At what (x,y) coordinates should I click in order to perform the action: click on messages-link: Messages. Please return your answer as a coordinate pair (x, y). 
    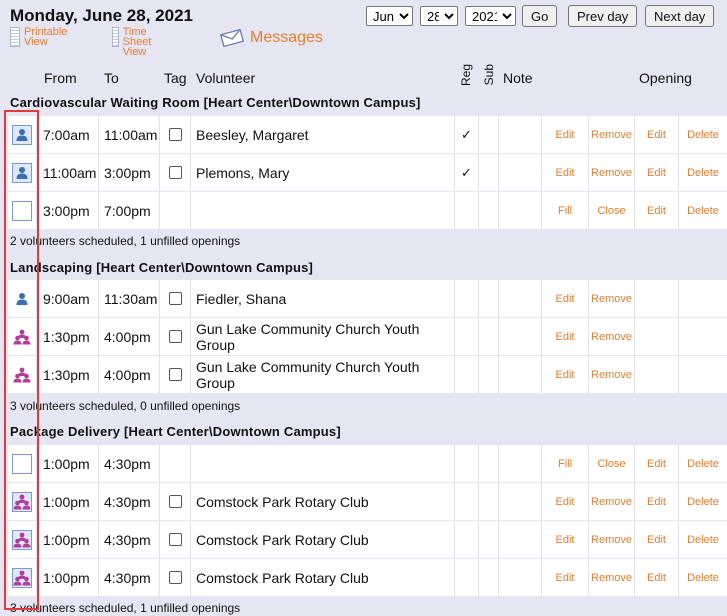
    Looking at the image, I should click on (271, 38).